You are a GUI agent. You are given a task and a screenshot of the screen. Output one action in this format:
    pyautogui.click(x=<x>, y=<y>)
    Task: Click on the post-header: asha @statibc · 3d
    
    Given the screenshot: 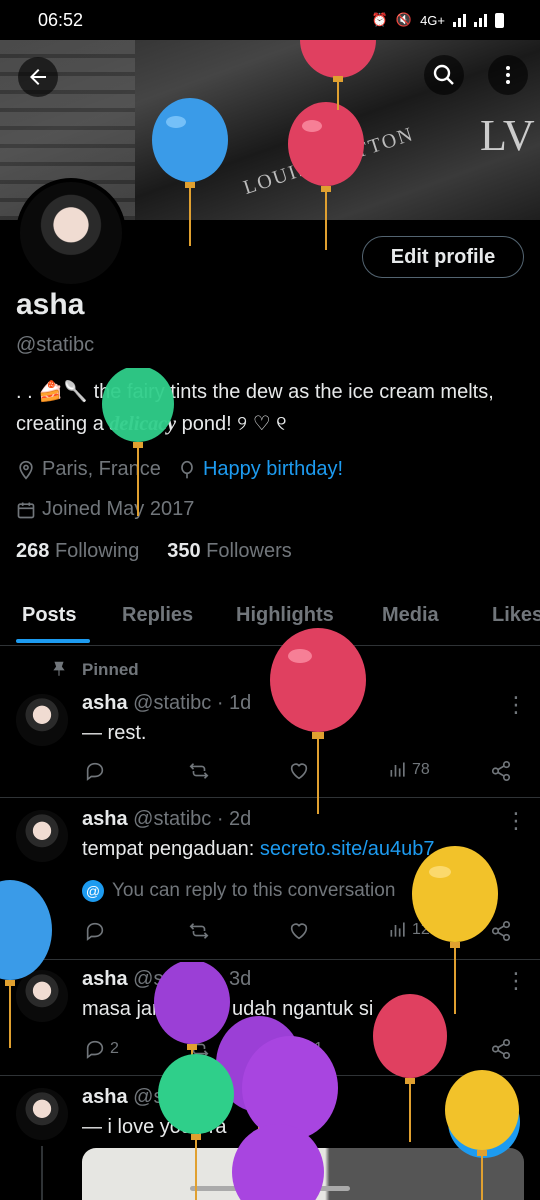 What is the action you would take?
    pyautogui.click(x=166, y=979)
    